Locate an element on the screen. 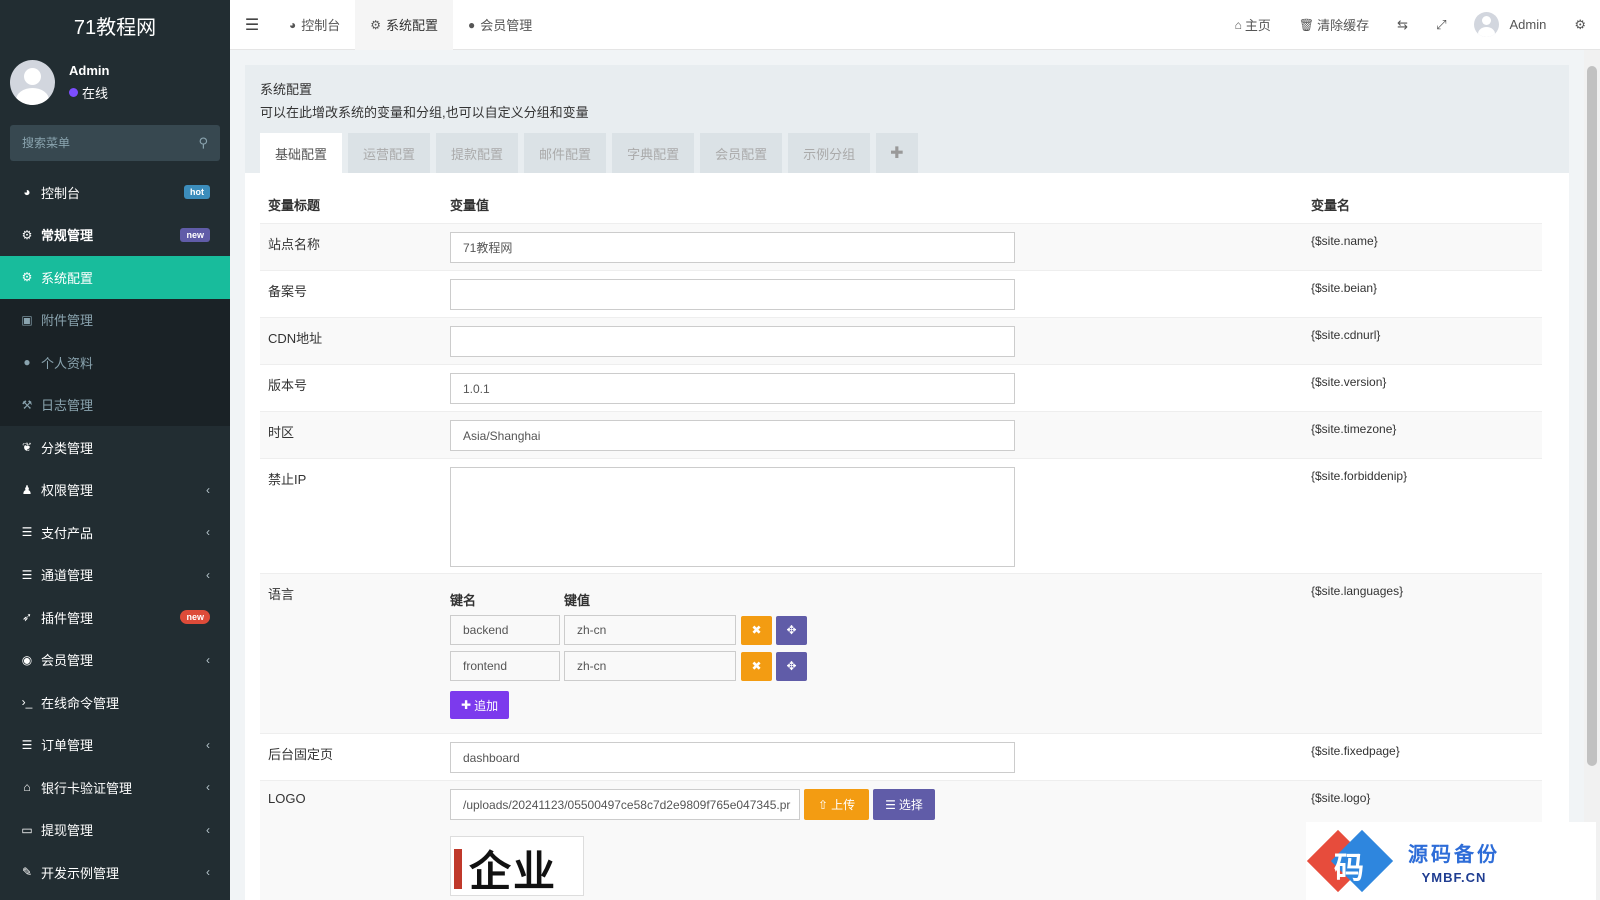 The image size is (1600, 900). sidebar-item-11: ◉ 会员管理 ‹ is located at coordinates (115, 660).